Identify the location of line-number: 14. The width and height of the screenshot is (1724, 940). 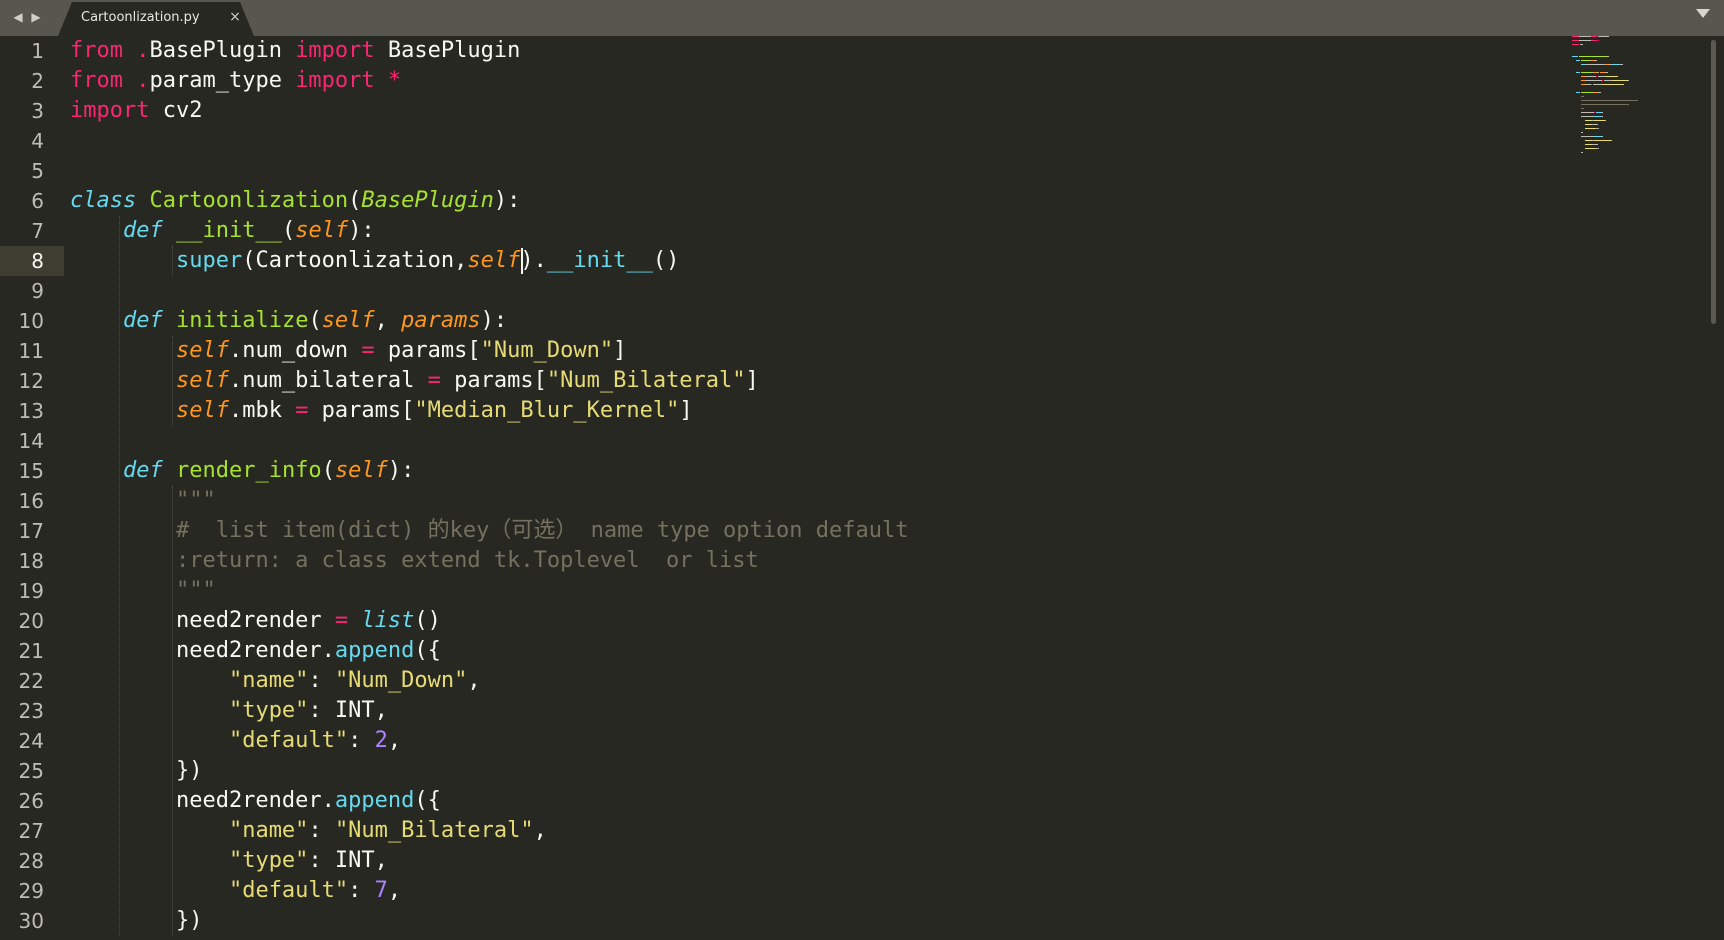
(31, 441).